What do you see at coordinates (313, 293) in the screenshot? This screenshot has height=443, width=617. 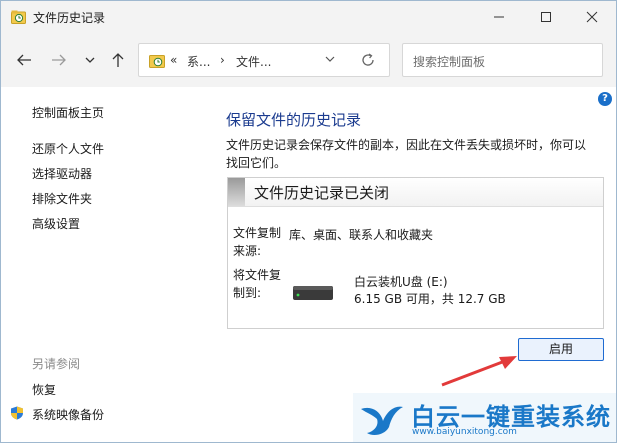 I see `drive-icon` at bounding box center [313, 293].